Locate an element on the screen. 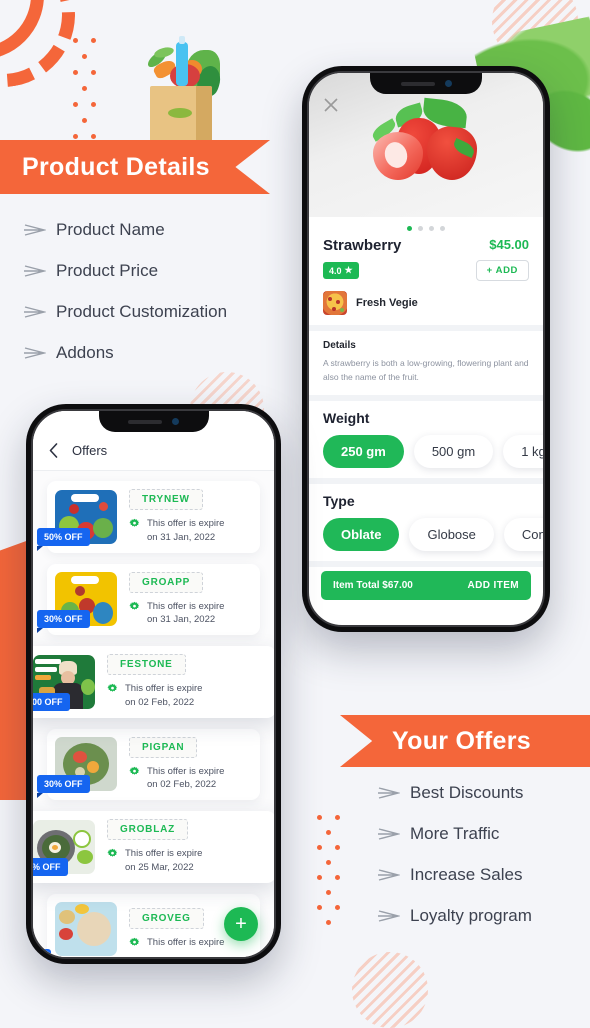 The image size is (590, 1028). feature-item: Product Name is located at coordinates (154, 230).